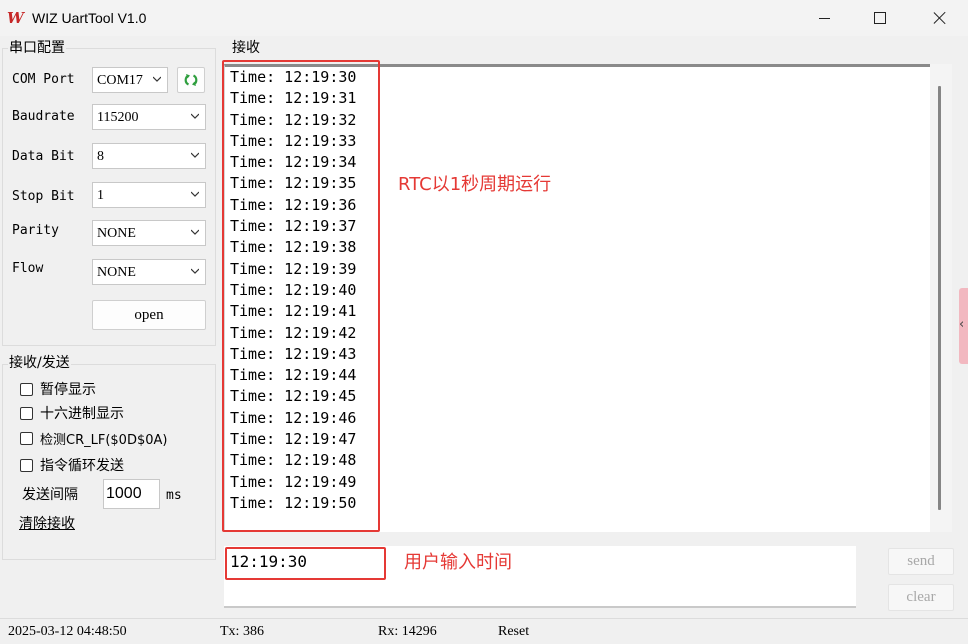 The width and height of the screenshot is (968, 644). I want to click on maximize-icon, so click(880, 18).